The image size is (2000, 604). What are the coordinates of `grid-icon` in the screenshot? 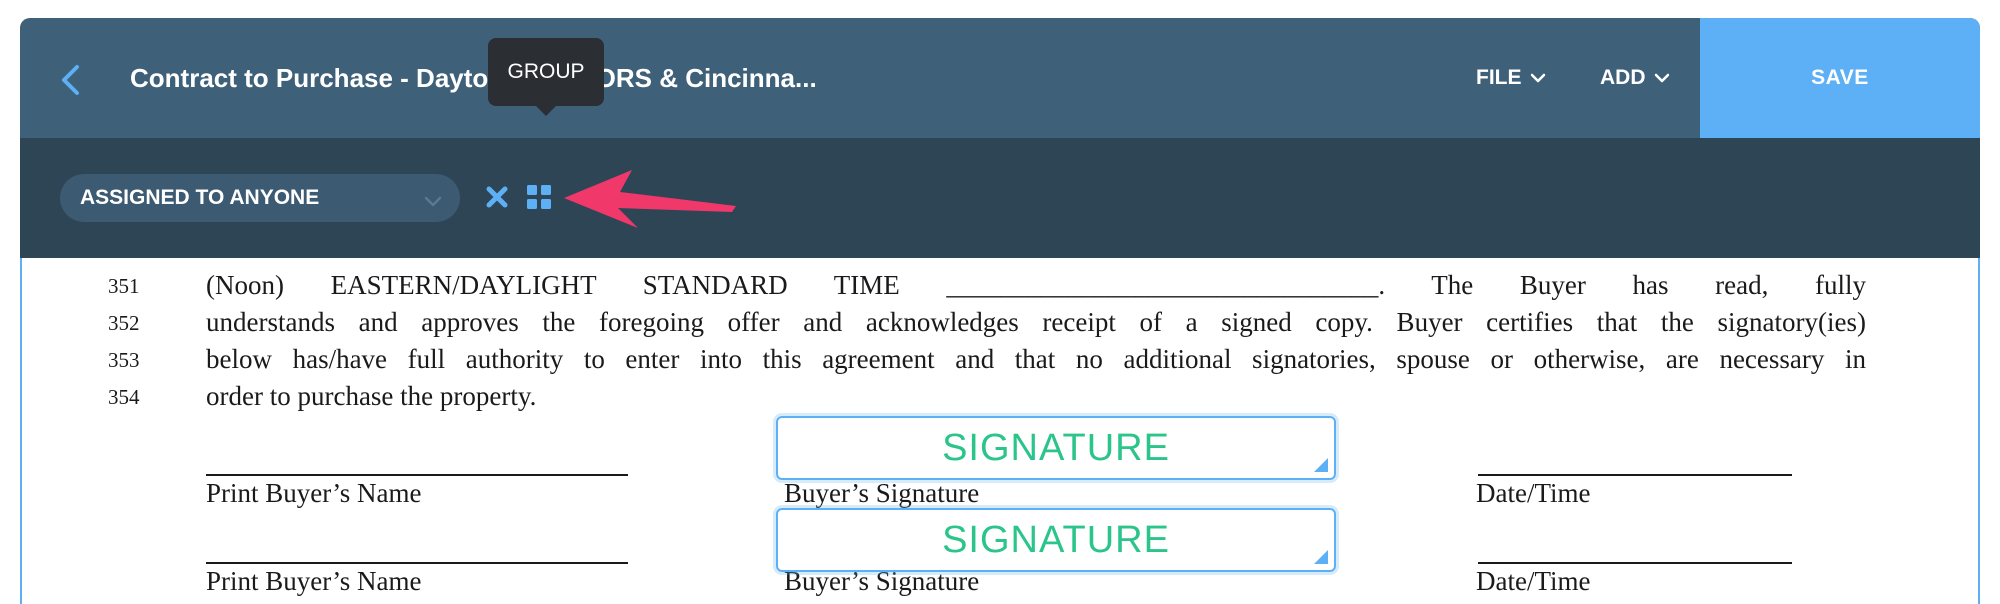 It's located at (539, 197).